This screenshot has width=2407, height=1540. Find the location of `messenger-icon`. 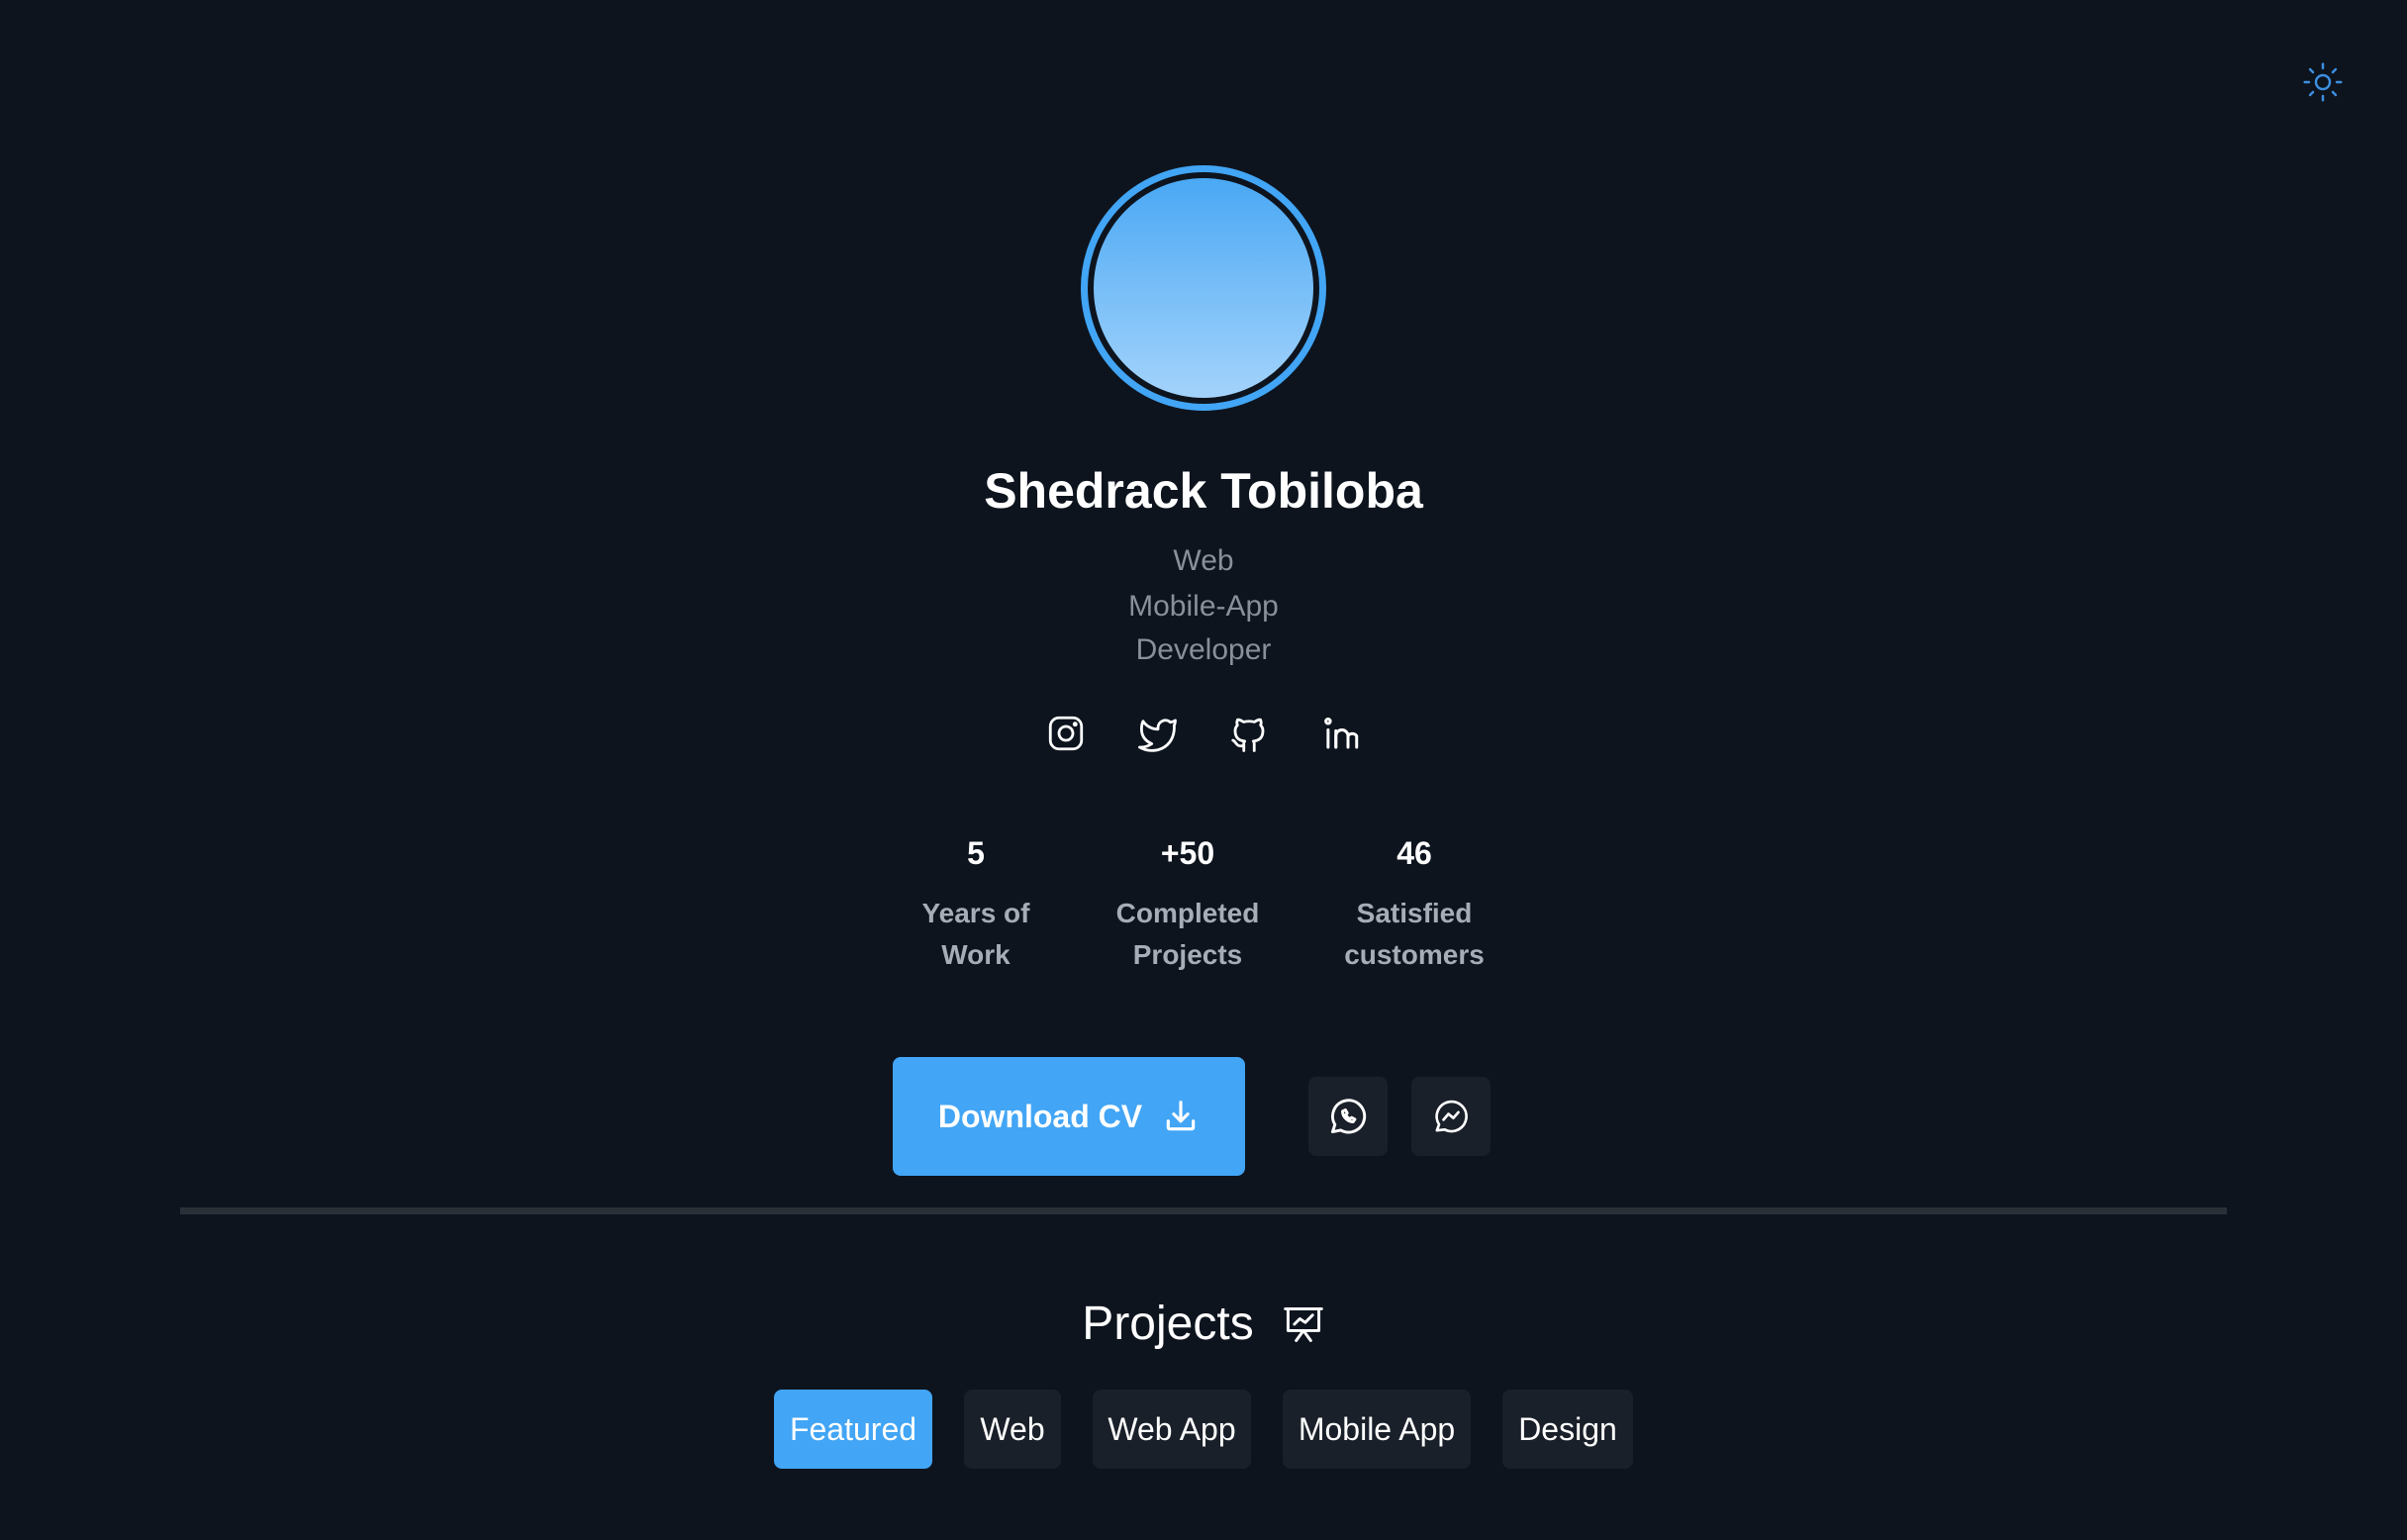

messenger-icon is located at coordinates (1451, 1116).